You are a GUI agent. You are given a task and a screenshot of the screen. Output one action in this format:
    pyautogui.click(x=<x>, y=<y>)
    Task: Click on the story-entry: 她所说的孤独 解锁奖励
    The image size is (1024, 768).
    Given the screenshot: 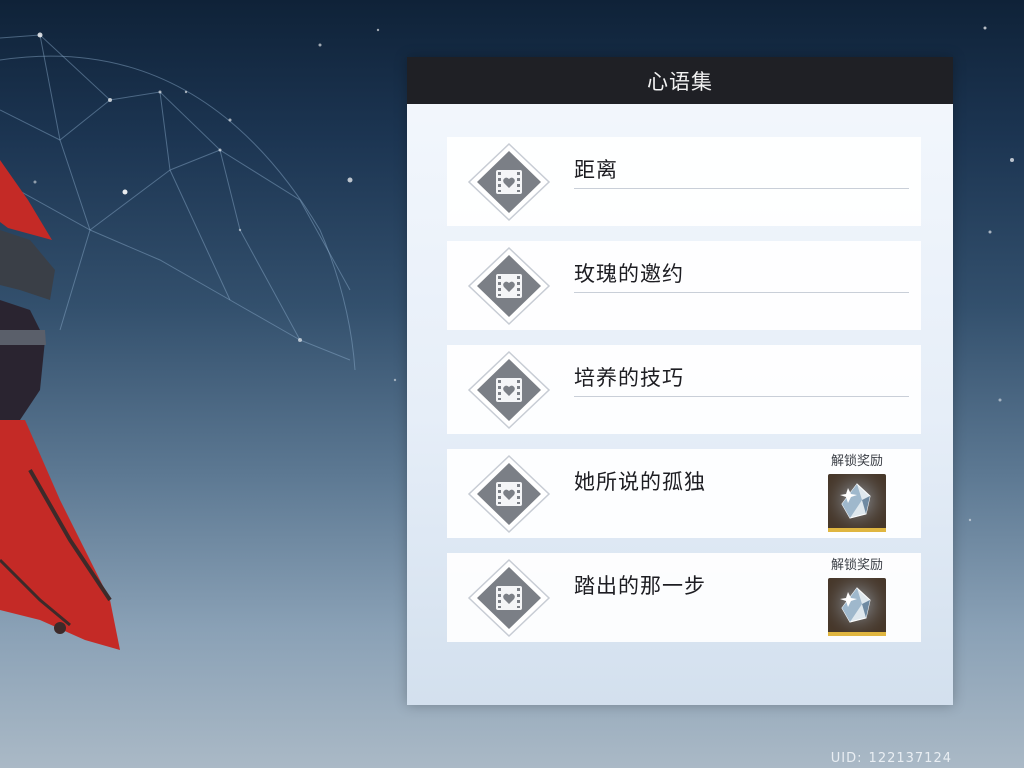 What is the action you would take?
    pyautogui.click(x=684, y=493)
    